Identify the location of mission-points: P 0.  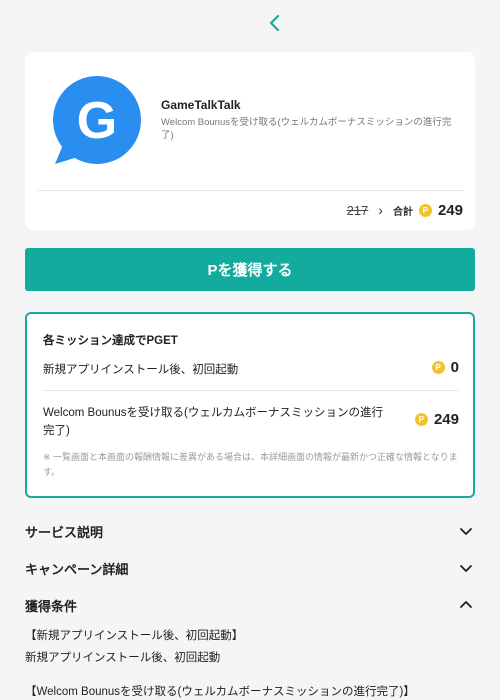
(445, 367).